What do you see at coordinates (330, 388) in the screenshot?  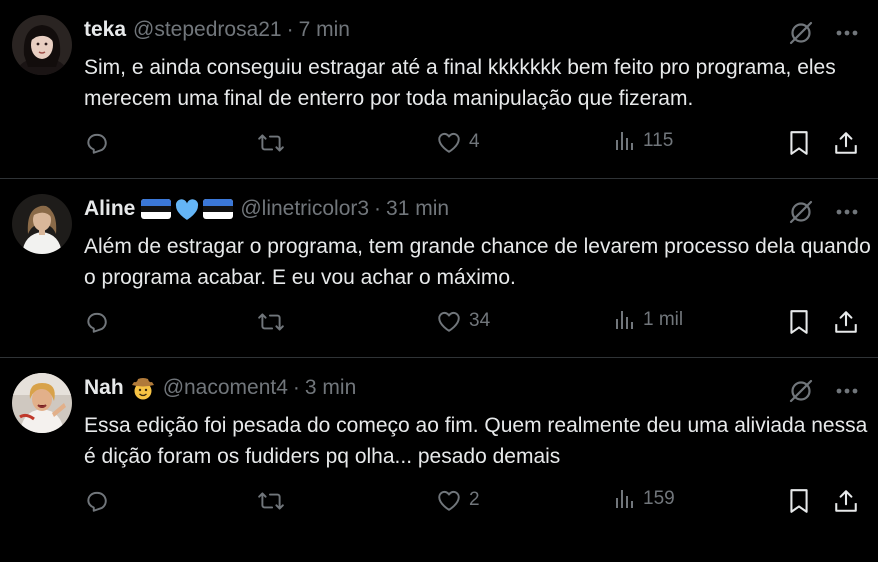 I see `timestamp: 3 min` at bounding box center [330, 388].